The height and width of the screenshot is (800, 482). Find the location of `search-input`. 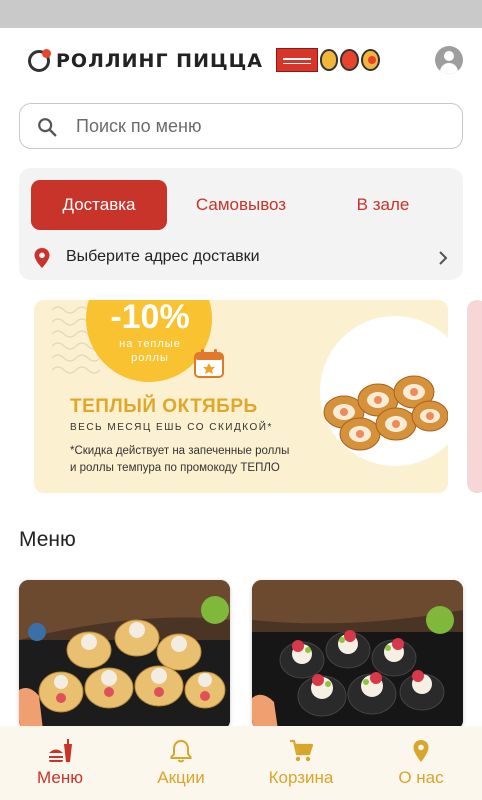

search-input is located at coordinates (261, 126).